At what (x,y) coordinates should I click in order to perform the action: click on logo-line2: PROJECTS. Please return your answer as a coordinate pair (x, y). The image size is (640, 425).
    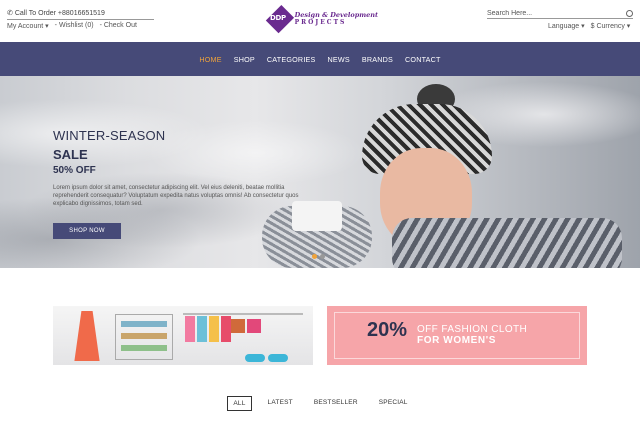
    Looking at the image, I should click on (320, 23).